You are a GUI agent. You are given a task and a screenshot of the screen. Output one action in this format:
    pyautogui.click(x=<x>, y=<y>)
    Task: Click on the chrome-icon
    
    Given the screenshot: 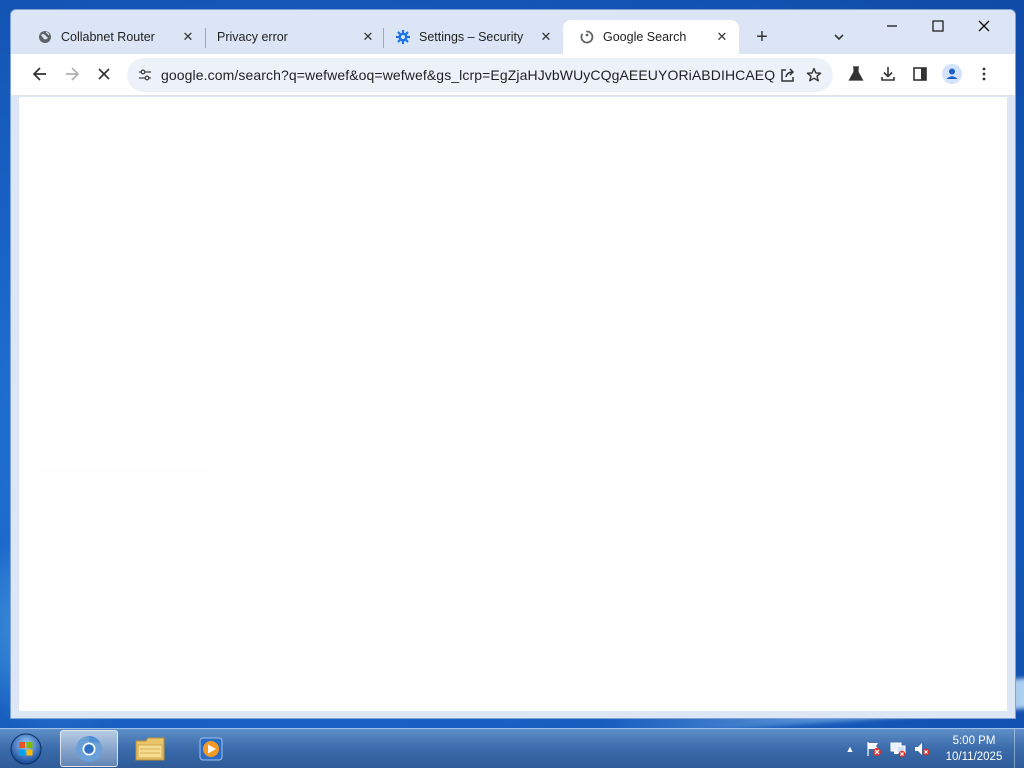 What is the action you would take?
    pyautogui.click(x=89, y=748)
    